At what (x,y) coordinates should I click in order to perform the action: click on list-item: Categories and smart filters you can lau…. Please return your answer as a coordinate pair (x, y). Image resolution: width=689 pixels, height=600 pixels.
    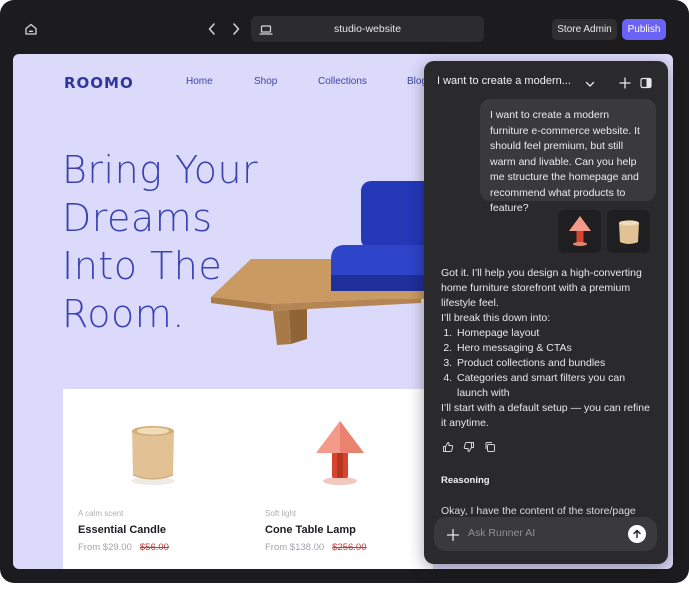
    Looking at the image, I should click on (555, 386).